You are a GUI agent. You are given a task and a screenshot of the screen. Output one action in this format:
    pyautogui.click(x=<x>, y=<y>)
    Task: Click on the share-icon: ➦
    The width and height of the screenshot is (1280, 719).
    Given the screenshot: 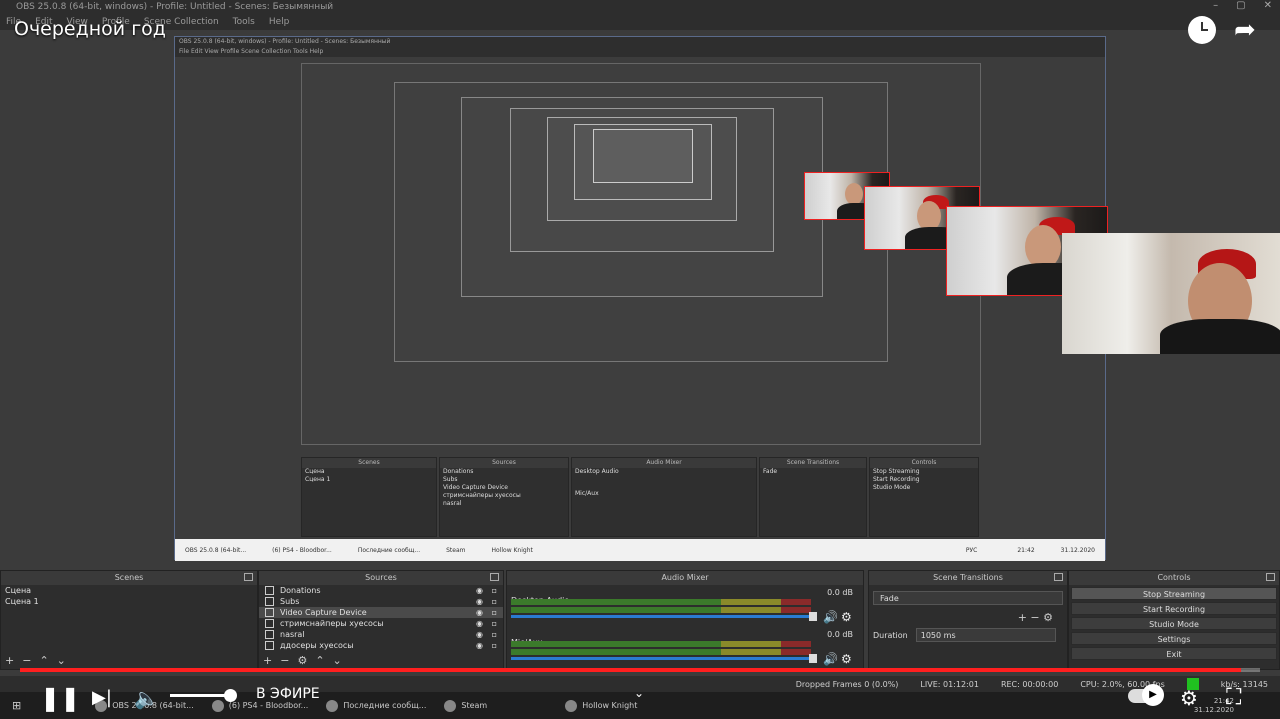 What is the action you would take?
    pyautogui.click(x=1248, y=30)
    